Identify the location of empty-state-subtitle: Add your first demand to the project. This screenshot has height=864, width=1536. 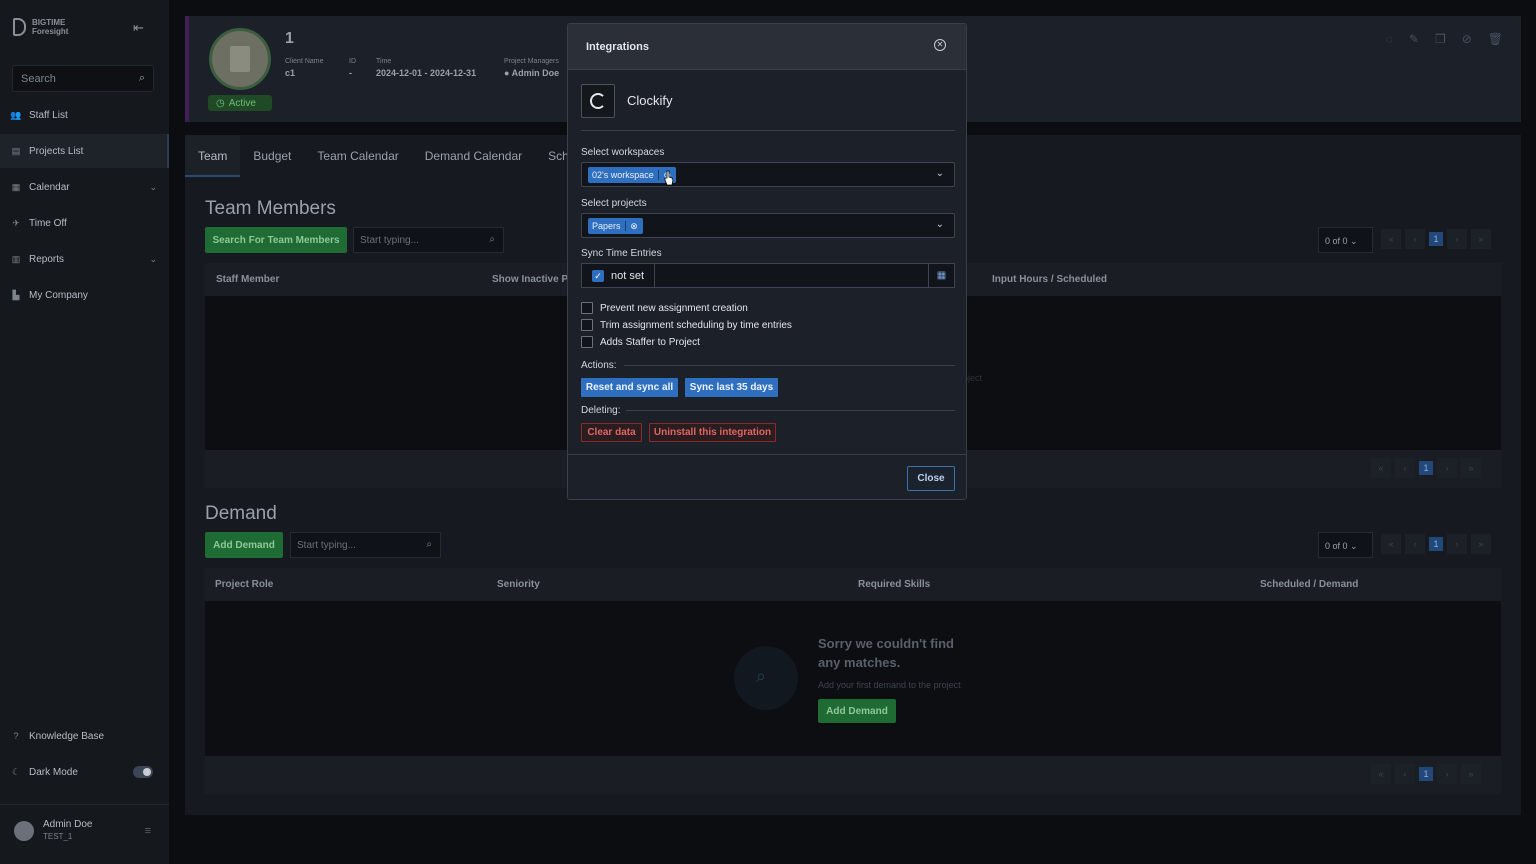
(889, 685).